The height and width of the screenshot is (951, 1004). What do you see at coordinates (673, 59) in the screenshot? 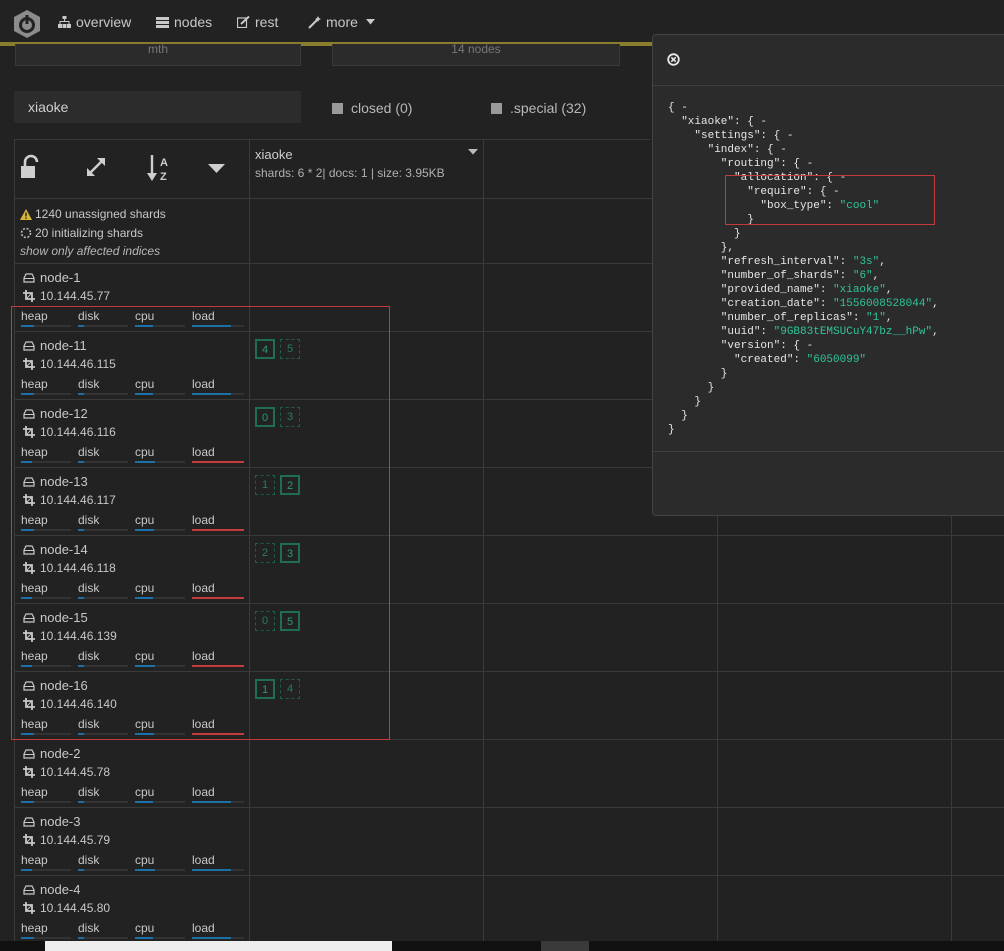
I see `close-icon` at bounding box center [673, 59].